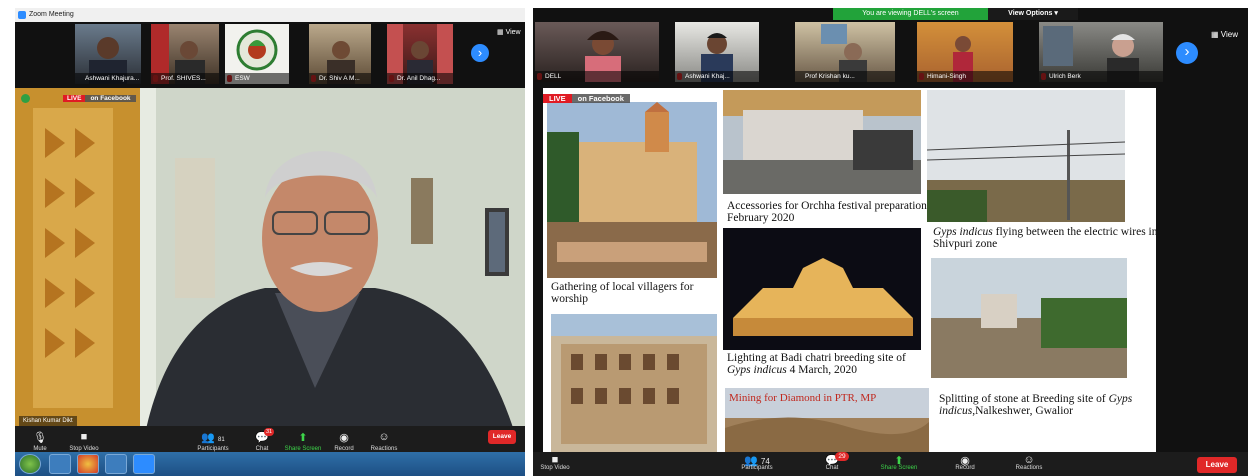  Describe the element at coordinates (22, 15) in the screenshot. I see `zoom-logo-icon` at that location.